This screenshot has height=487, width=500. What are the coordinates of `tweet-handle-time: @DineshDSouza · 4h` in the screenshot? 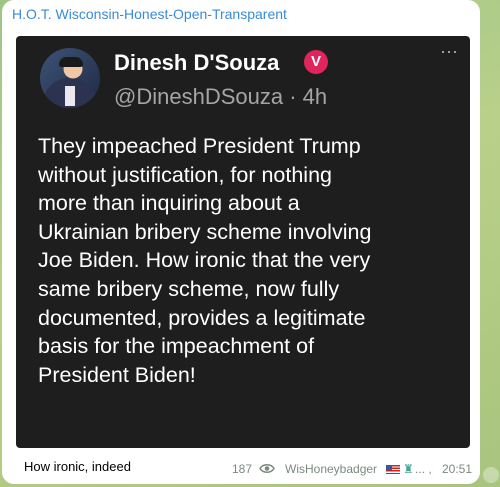 It's located at (221, 96).